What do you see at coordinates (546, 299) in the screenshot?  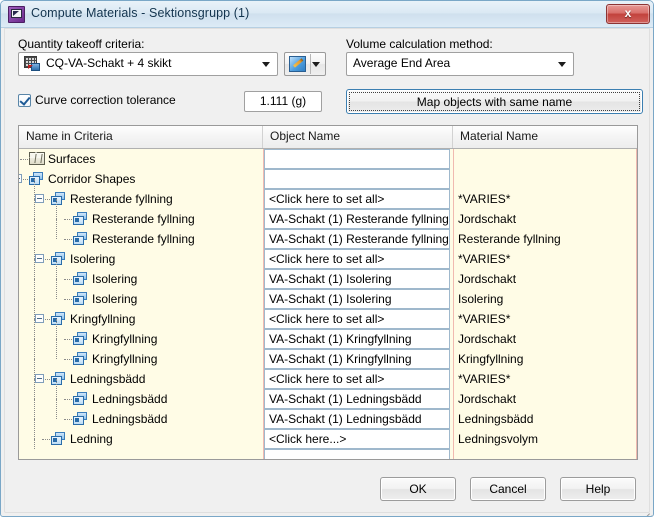 I see `cell-material-name: Isolering` at bounding box center [546, 299].